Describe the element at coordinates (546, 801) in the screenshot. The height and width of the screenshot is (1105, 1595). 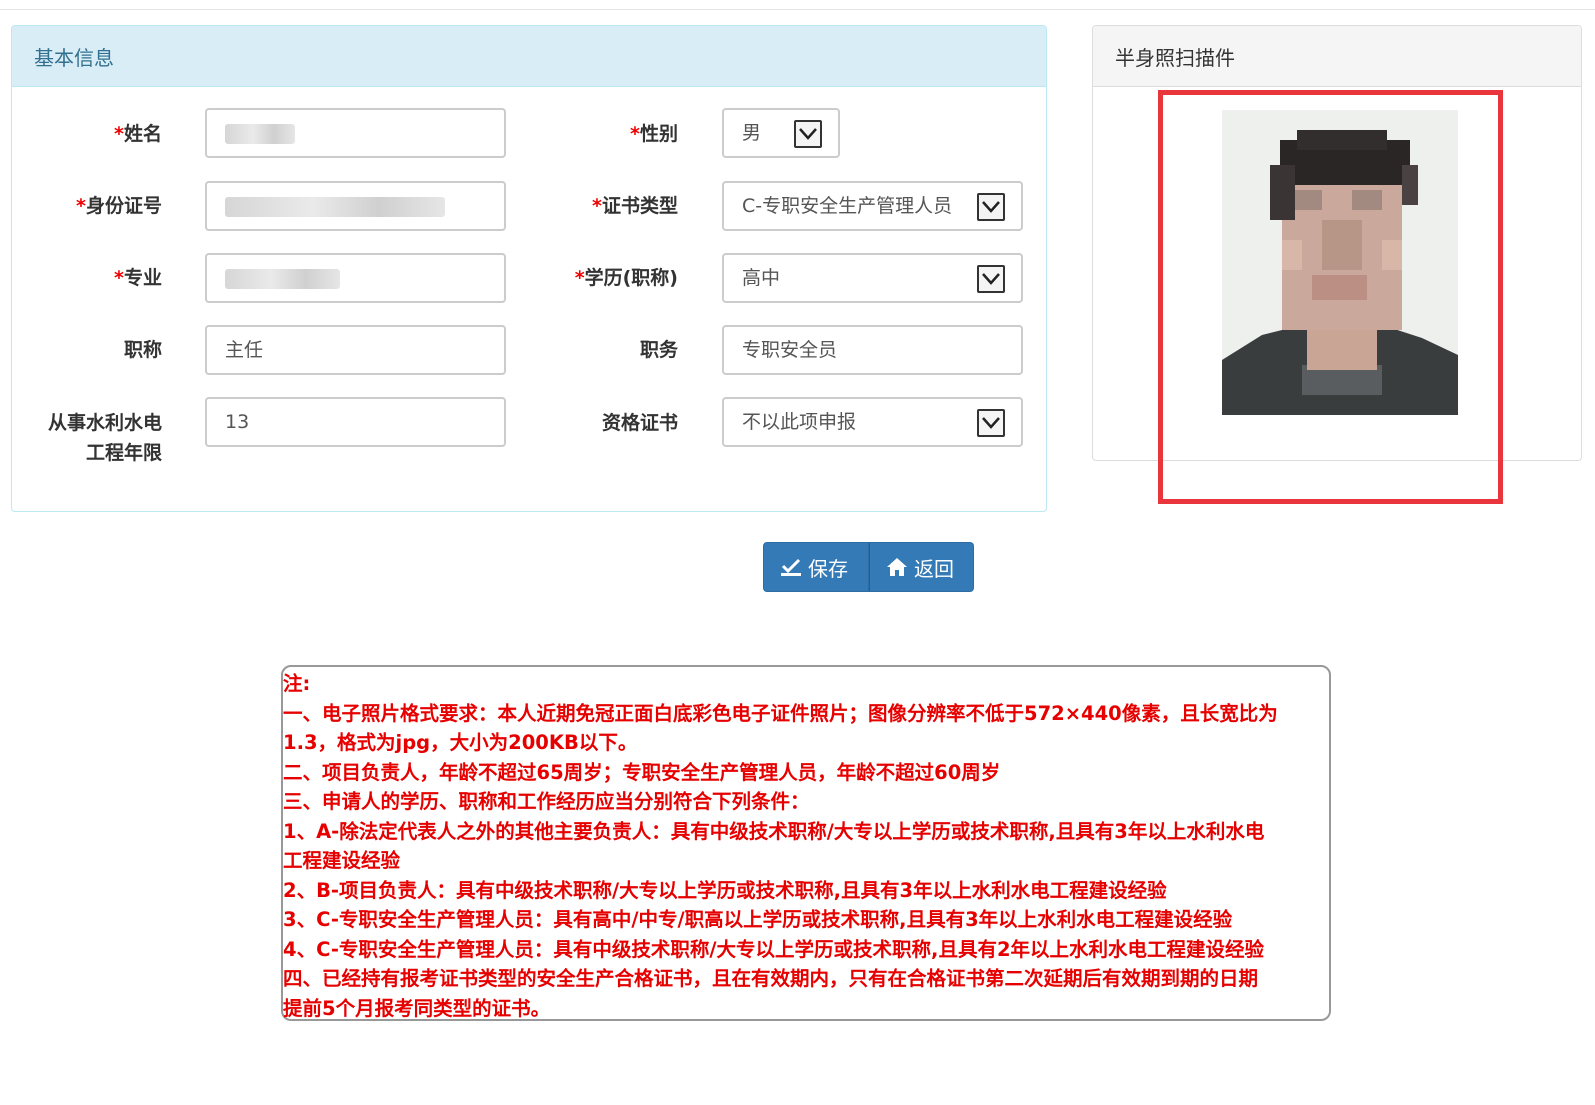
I see `note-line: 三、申请人的学历、职称和工作经历应当分别符合下列条件：` at that location.